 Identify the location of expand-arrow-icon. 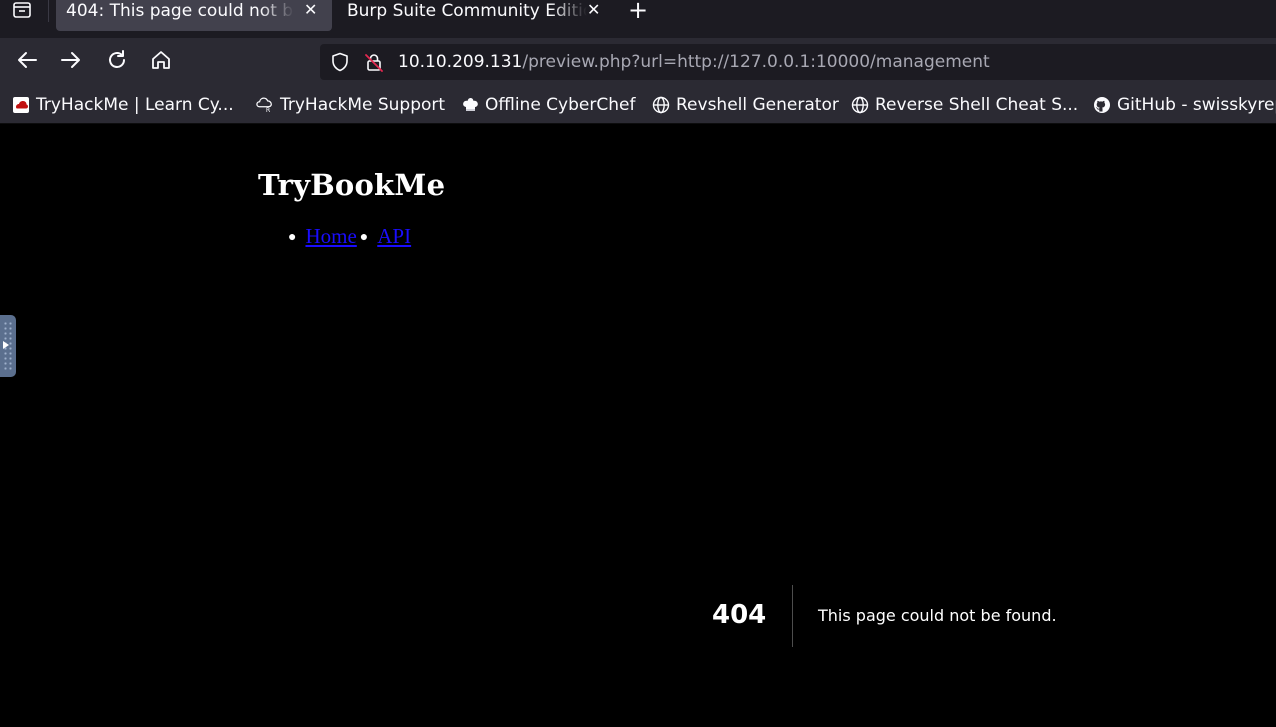
(6, 345).